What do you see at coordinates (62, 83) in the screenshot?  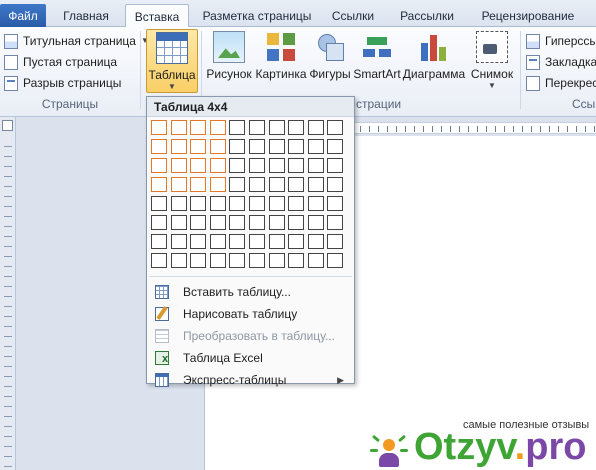 I see `page-break-button: Разрыв страницы` at bounding box center [62, 83].